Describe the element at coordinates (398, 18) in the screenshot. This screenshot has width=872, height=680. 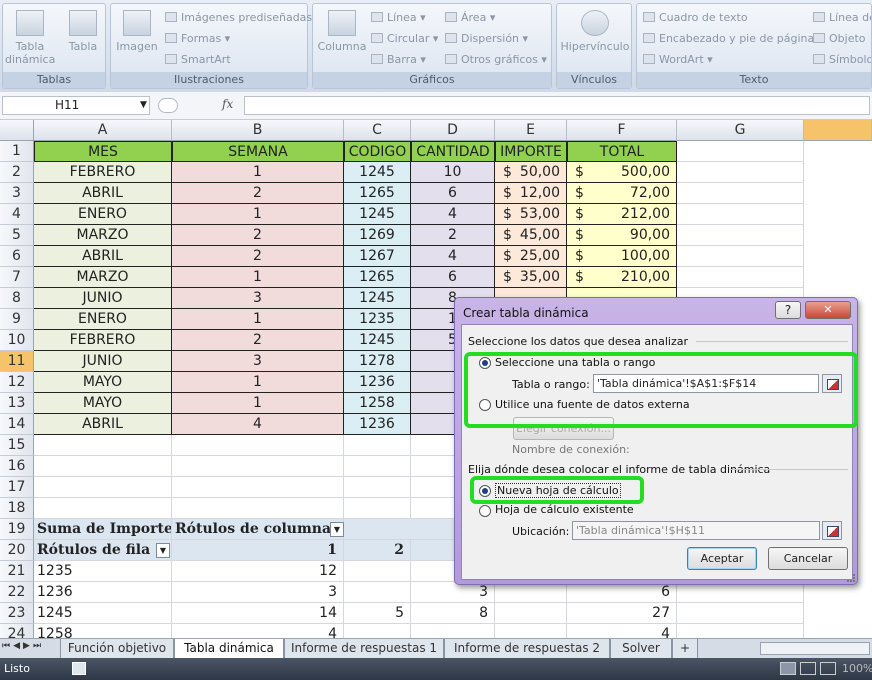
I see `line-chart-button: Línea ▾` at that location.